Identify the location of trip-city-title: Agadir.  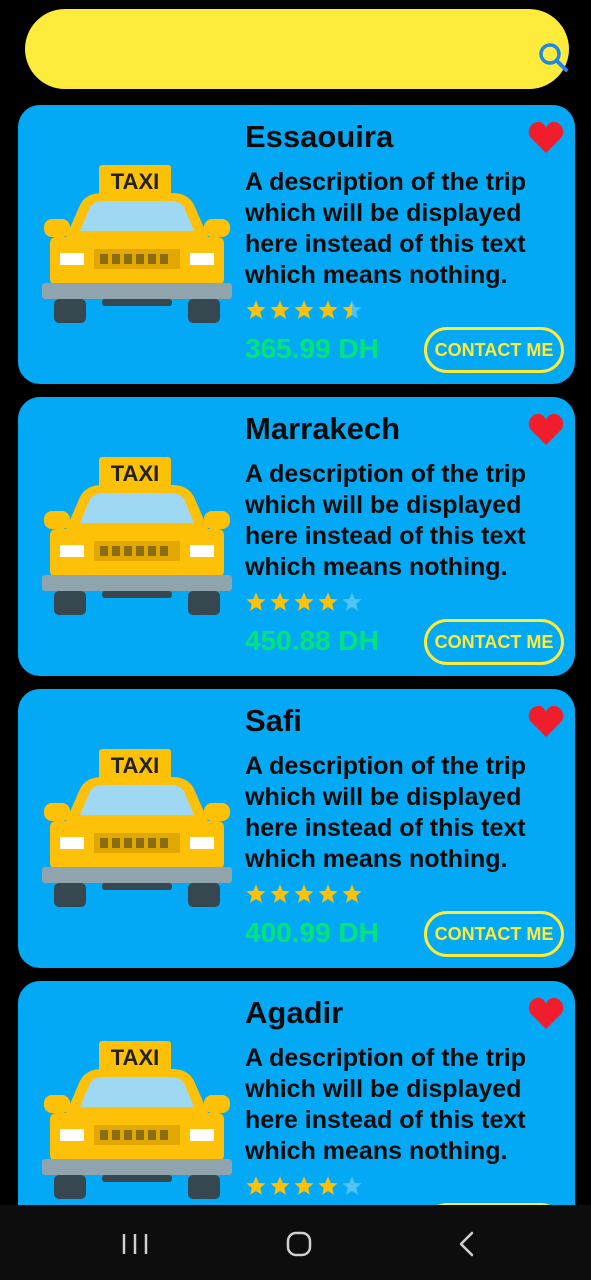
(294, 1012).